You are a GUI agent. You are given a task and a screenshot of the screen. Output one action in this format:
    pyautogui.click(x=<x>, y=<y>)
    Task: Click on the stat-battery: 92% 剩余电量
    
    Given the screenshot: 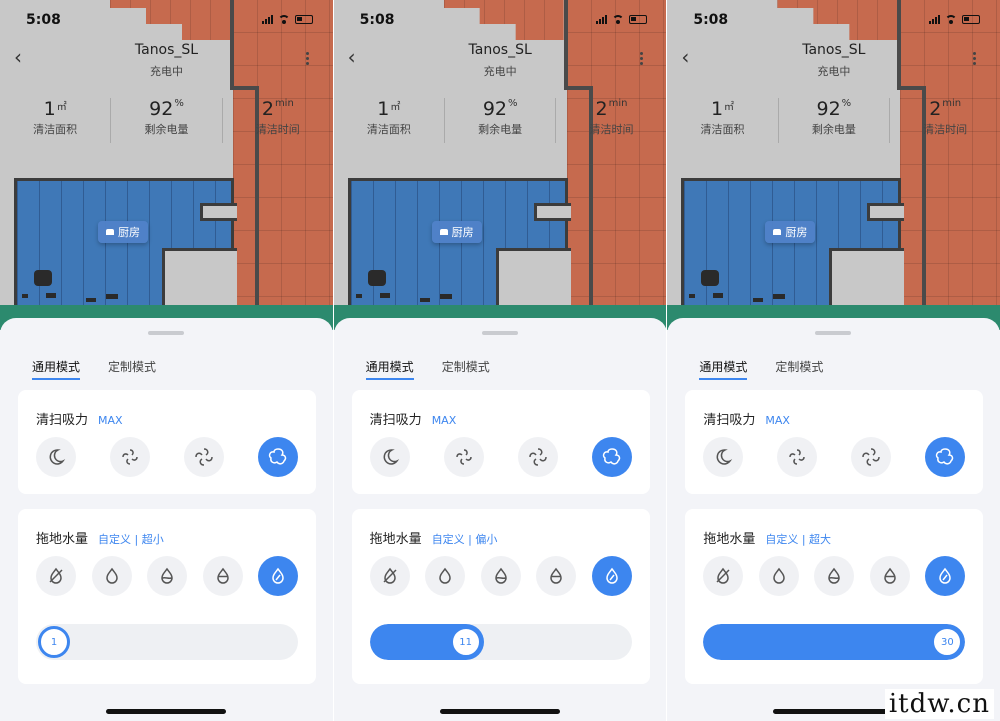 What is the action you would take?
    pyautogui.click(x=499, y=120)
    